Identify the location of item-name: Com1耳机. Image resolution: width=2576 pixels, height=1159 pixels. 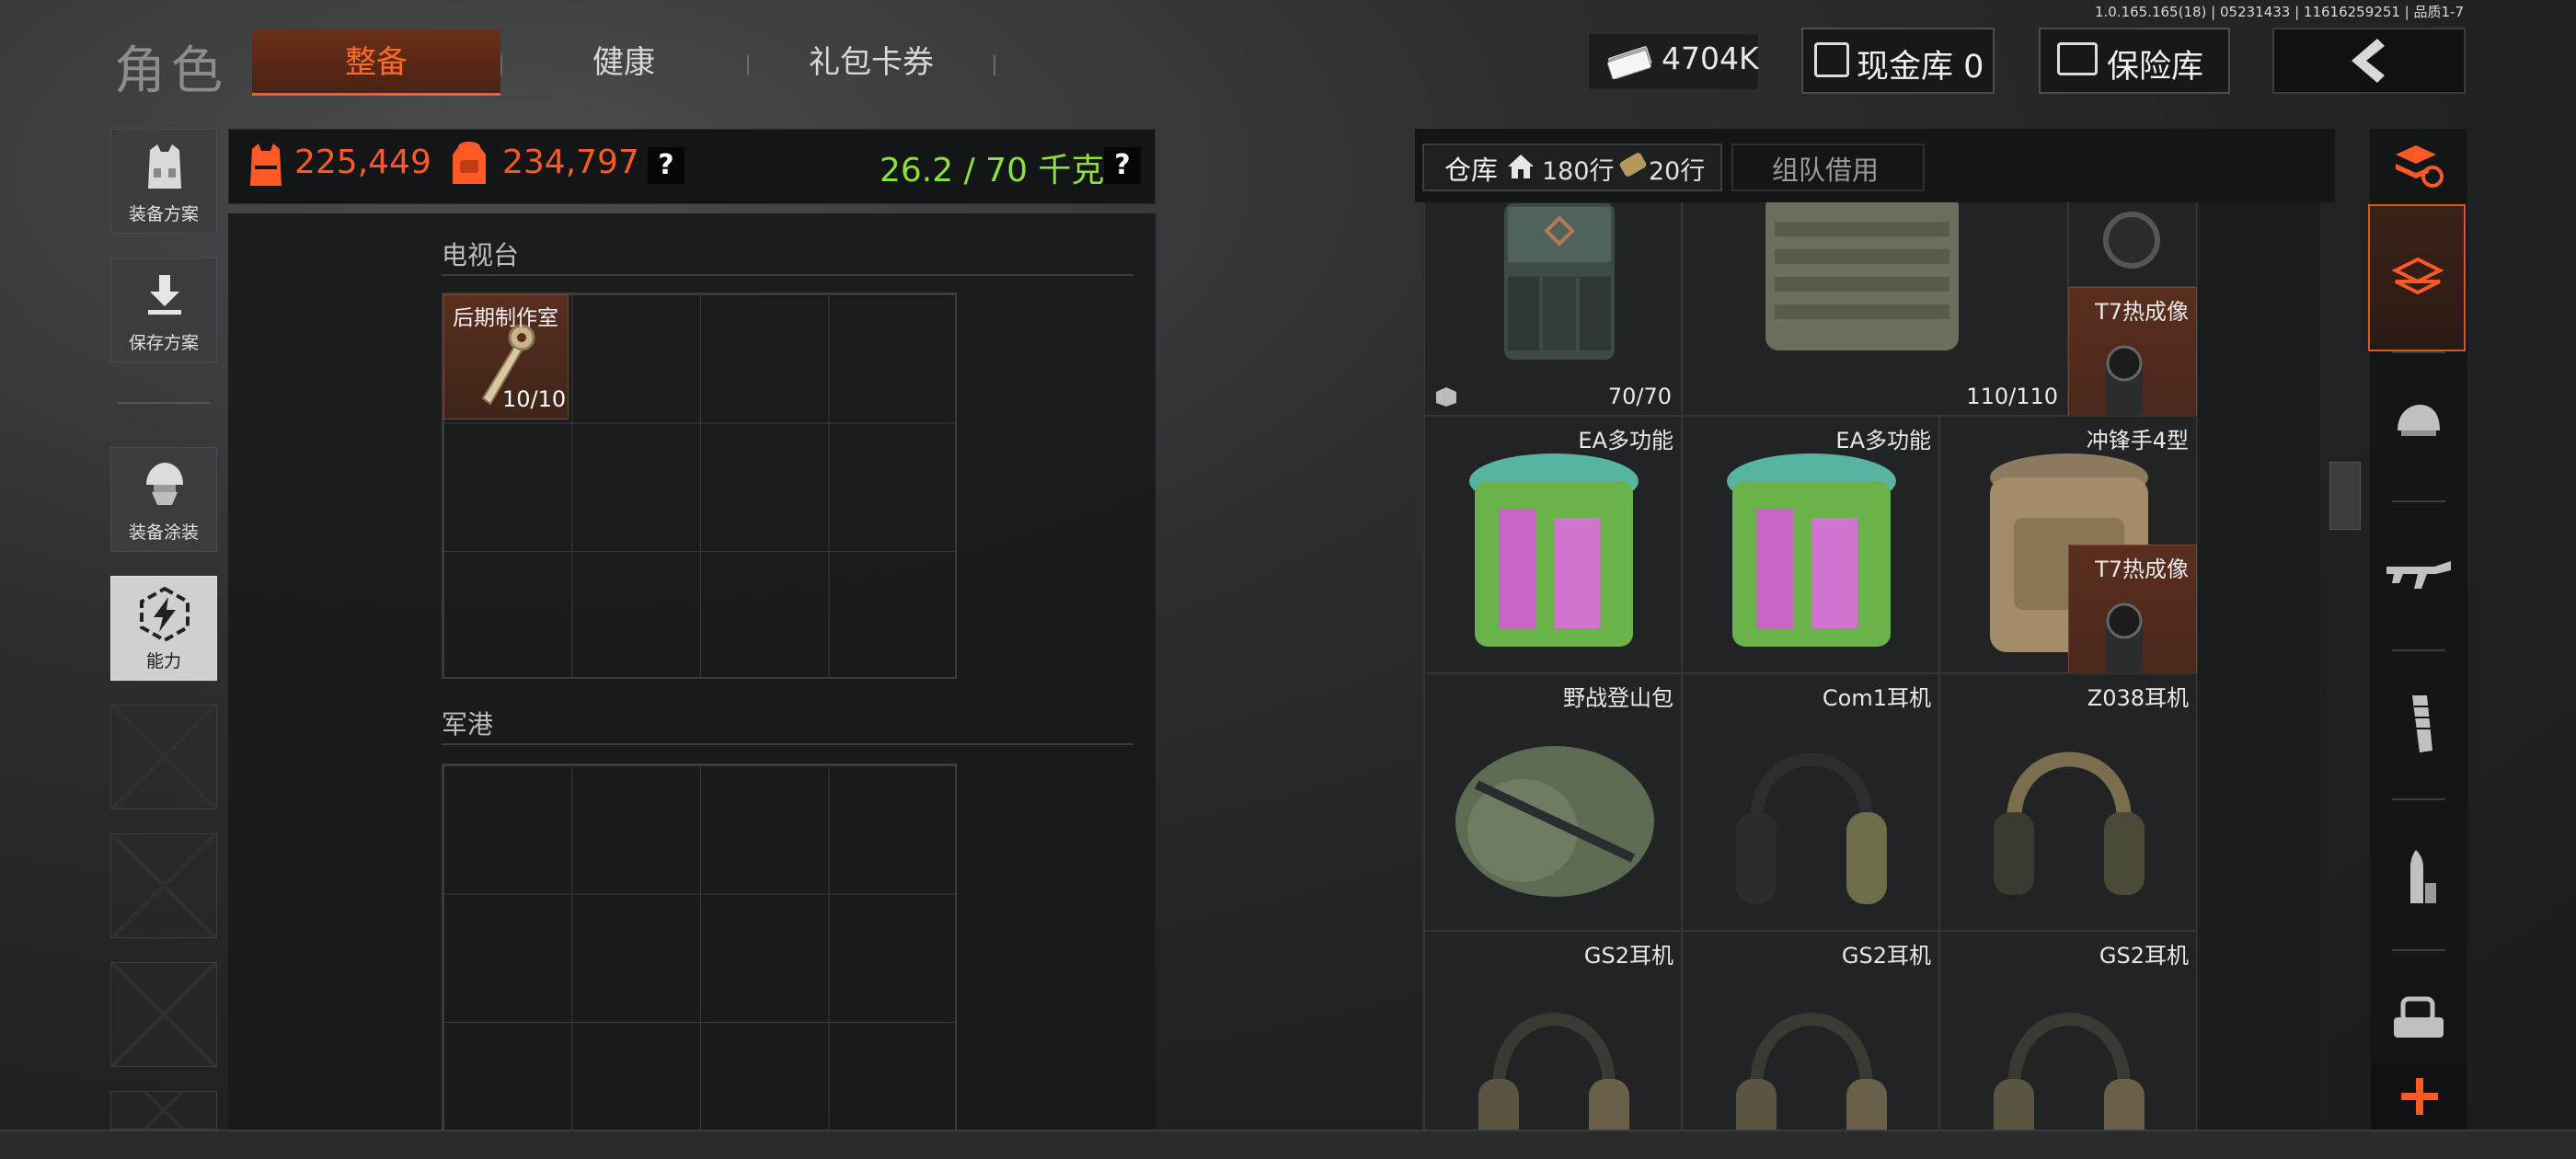
(1876, 698).